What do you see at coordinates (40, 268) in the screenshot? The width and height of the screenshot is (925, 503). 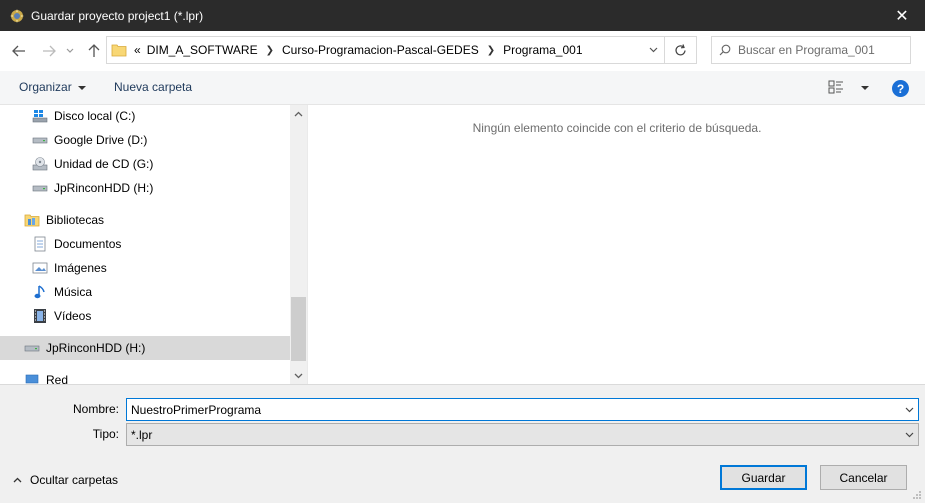 I see `pictures-icon` at bounding box center [40, 268].